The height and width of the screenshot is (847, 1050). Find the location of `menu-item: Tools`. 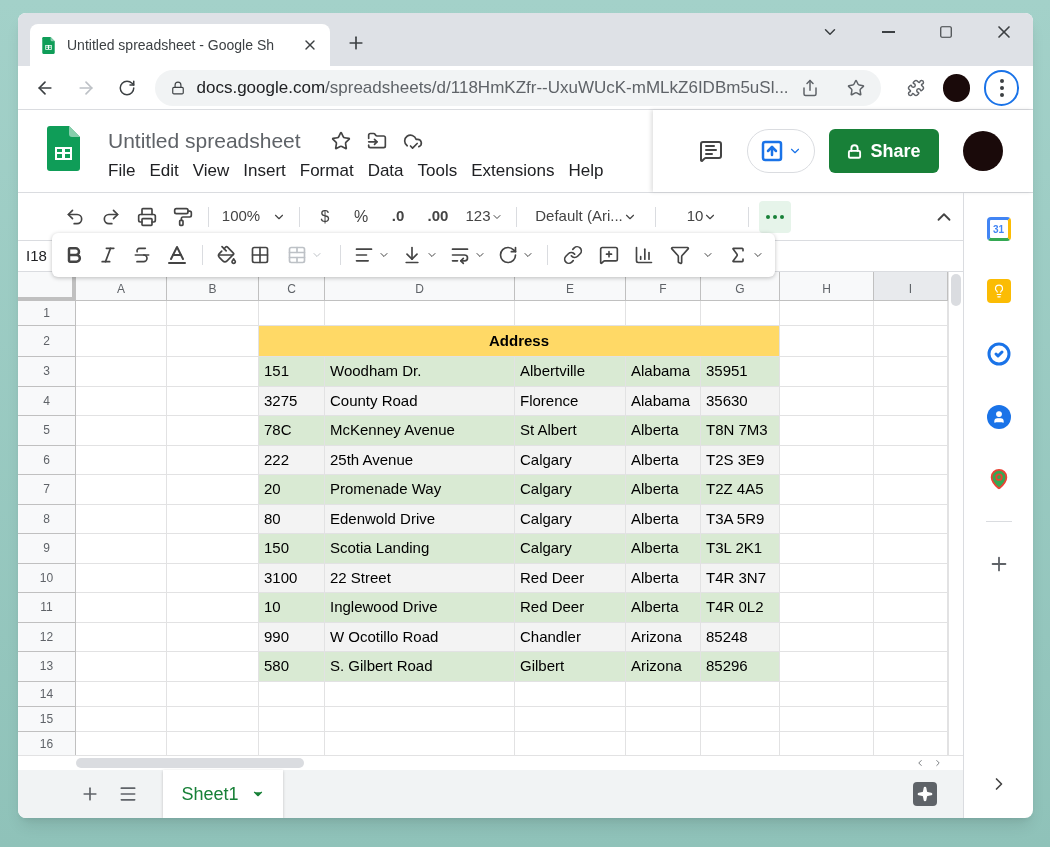

menu-item: Tools is located at coordinates (437, 171).